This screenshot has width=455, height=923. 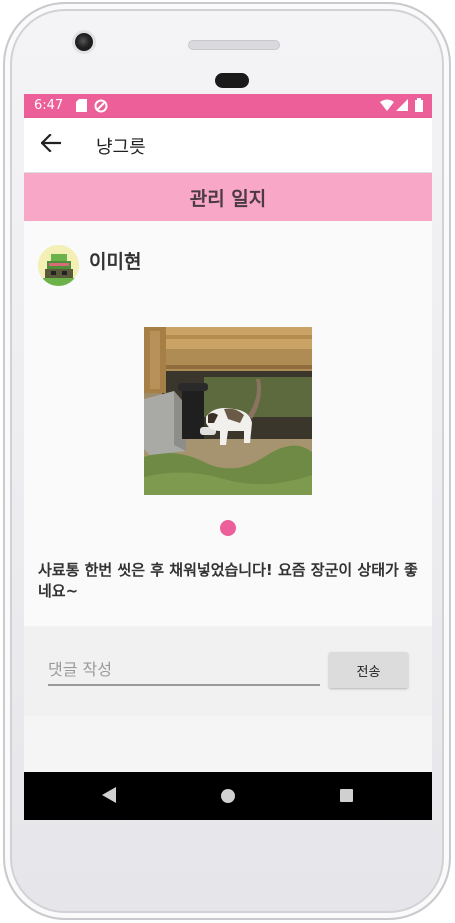 I want to click on post-text: 사료통 한번 씻은 후 채워넣었습니다! 요즘 장군이 상태가 좋네요~, so click(x=228, y=580).